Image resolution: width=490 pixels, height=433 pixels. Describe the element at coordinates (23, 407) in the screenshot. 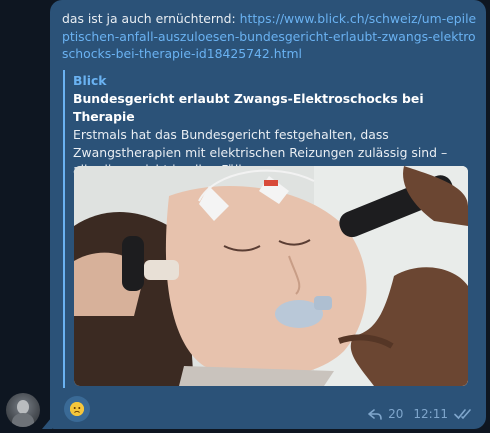

I see `avatar-head` at that location.